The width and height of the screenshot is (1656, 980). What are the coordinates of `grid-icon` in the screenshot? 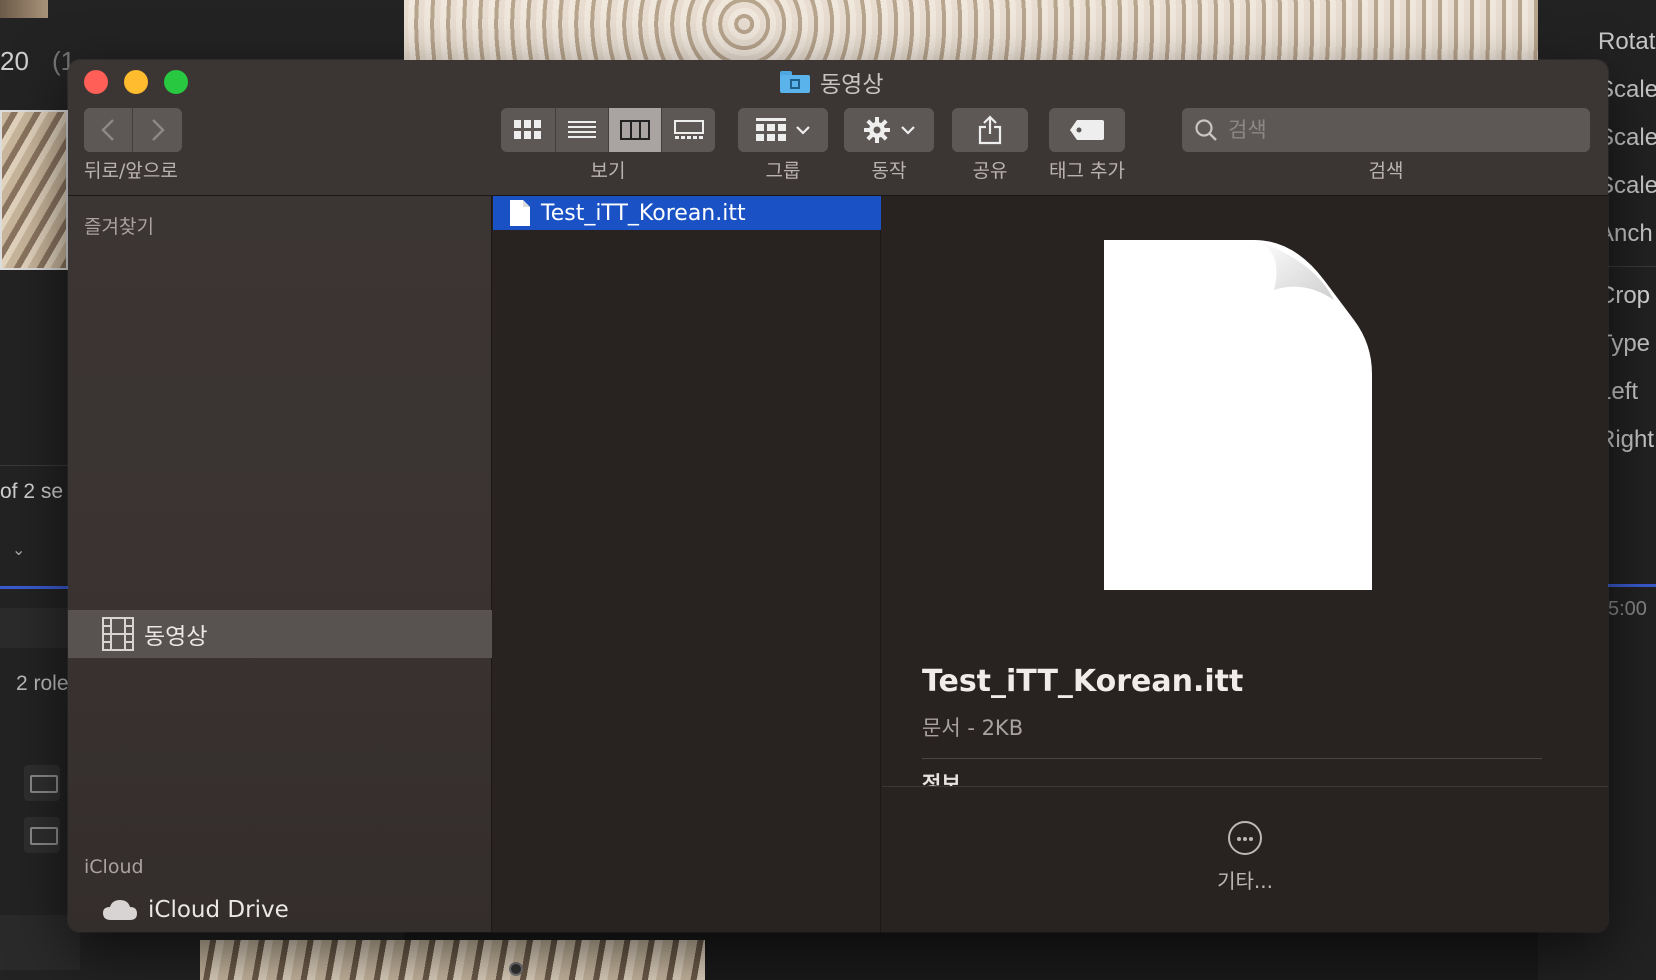 It's located at (527, 129).